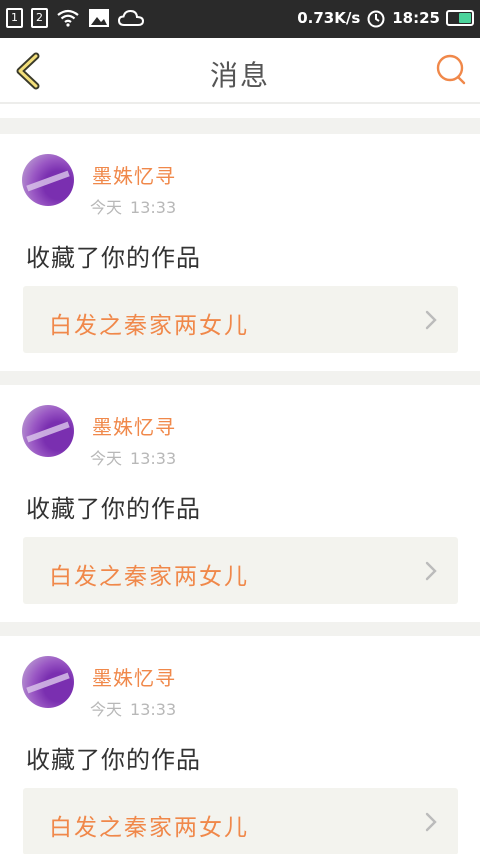 The height and width of the screenshot is (854, 480). I want to click on page-title: 消息, so click(239, 75).